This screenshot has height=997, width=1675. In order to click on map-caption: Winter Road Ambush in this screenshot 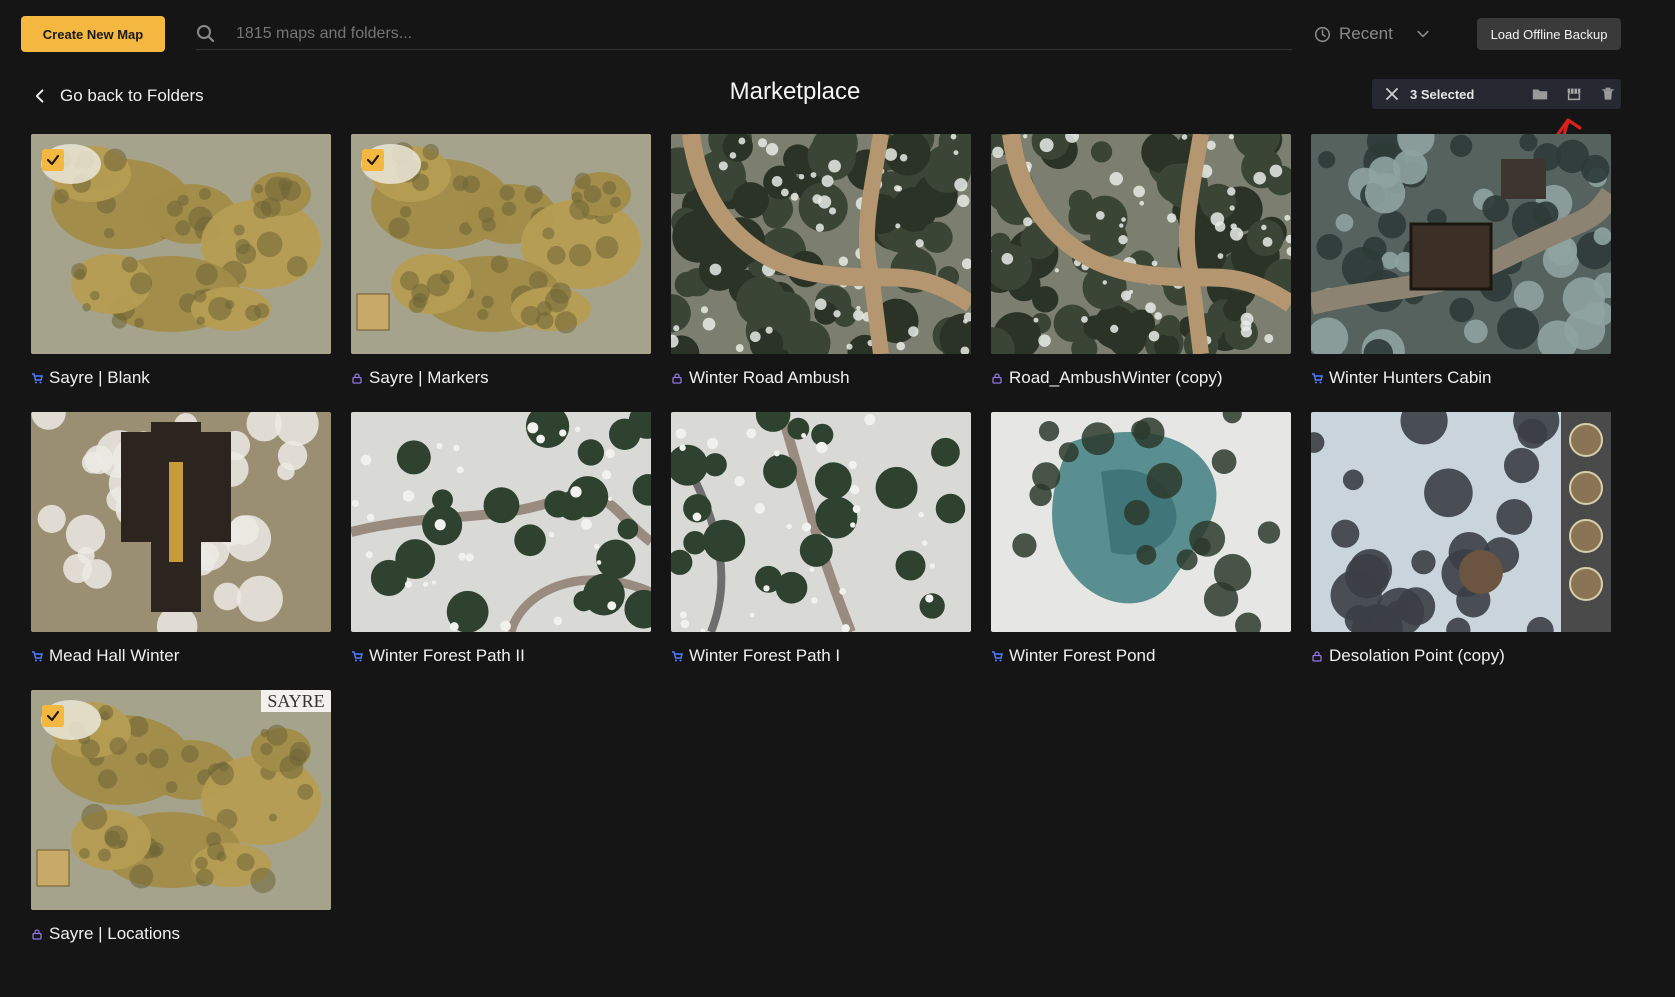, I will do `click(821, 378)`.